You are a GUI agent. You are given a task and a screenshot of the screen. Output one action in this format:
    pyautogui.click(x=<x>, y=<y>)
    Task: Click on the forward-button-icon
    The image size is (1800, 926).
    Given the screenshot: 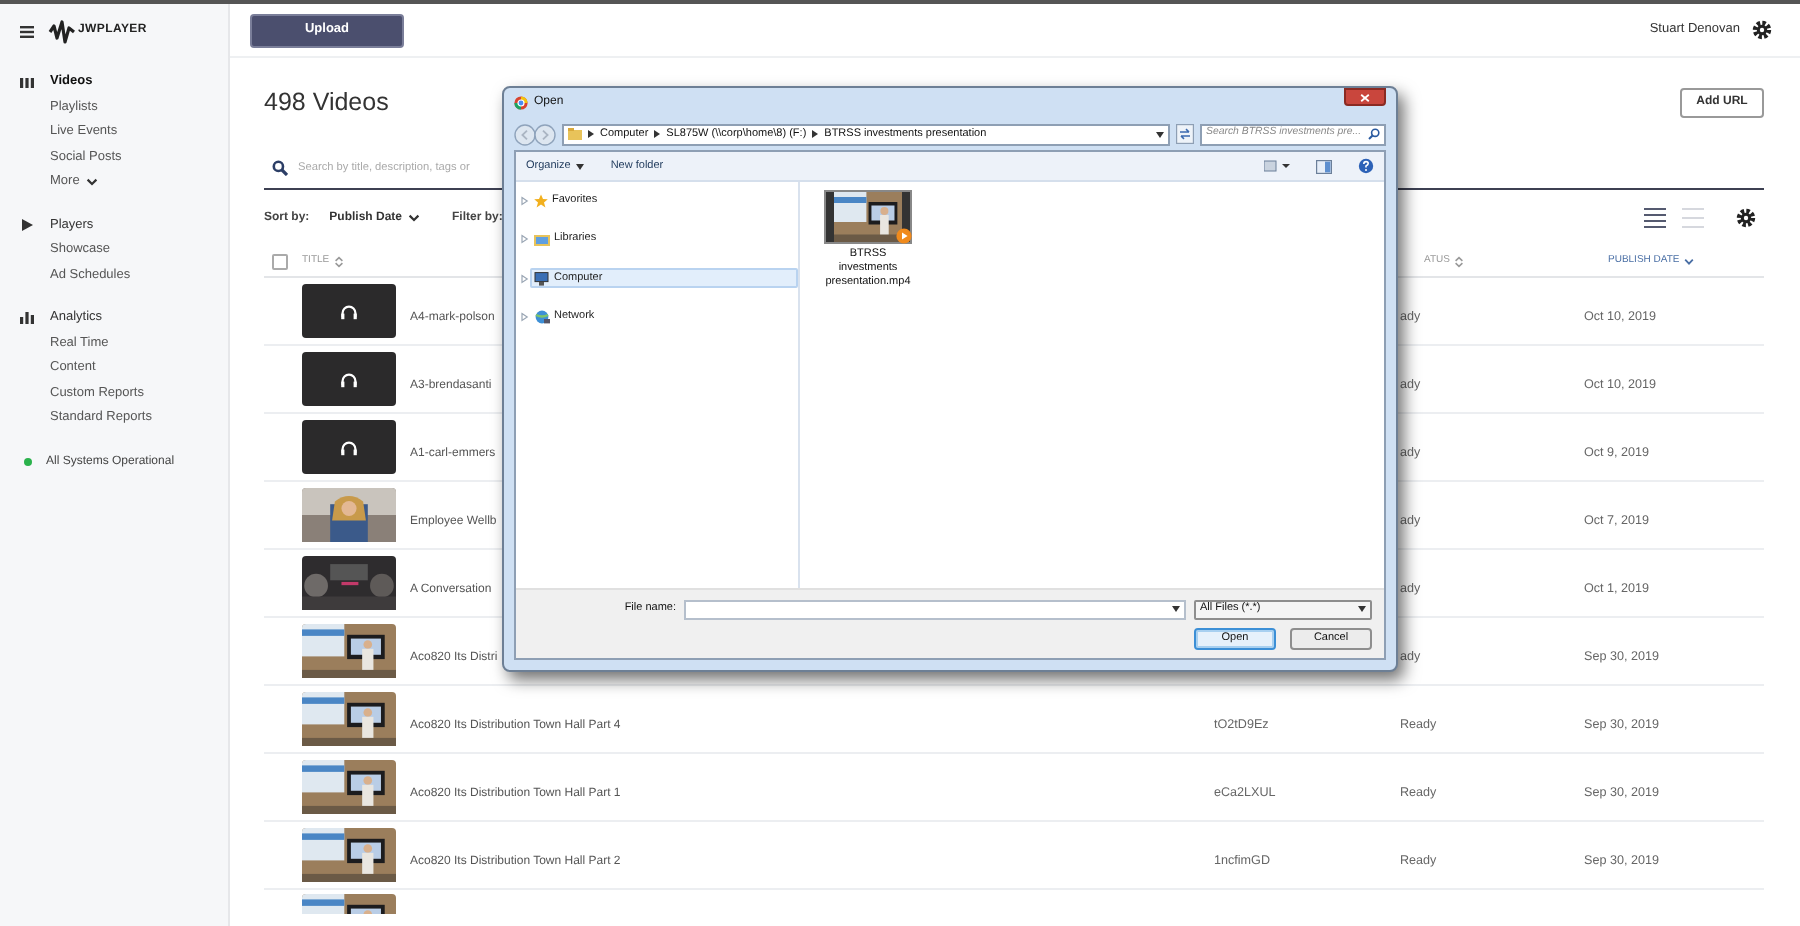 What is the action you would take?
    pyautogui.click(x=545, y=134)
    